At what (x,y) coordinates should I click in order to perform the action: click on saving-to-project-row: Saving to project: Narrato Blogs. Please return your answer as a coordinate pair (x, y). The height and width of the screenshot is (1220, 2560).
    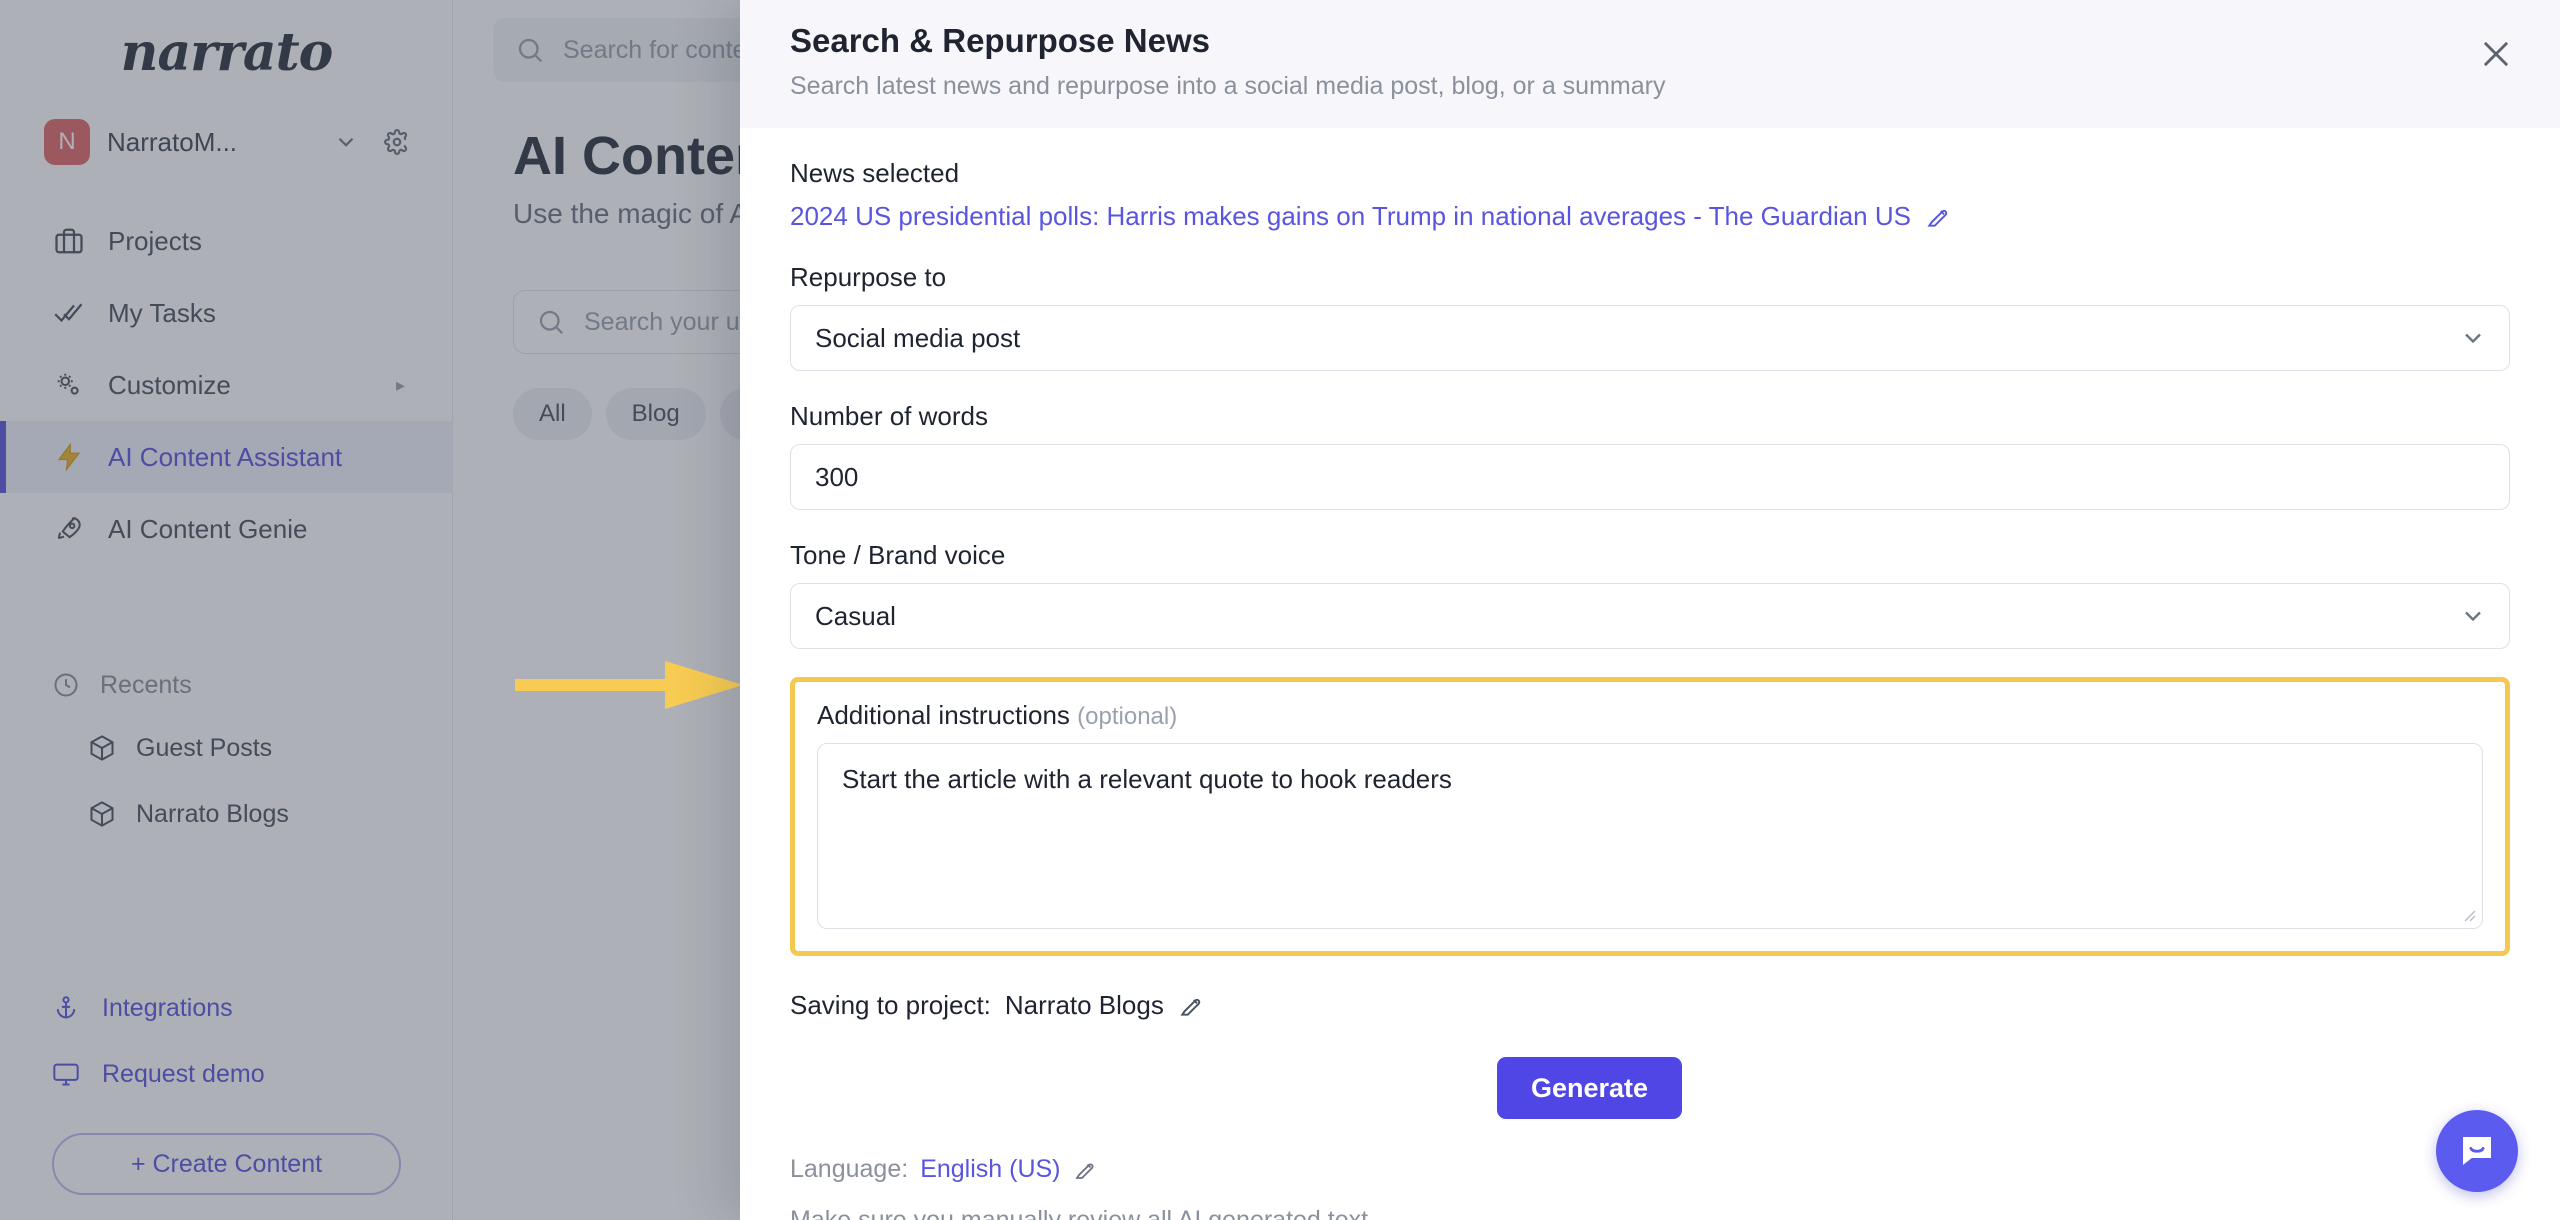
    Looking at the image, I should click on (1650, 1005).